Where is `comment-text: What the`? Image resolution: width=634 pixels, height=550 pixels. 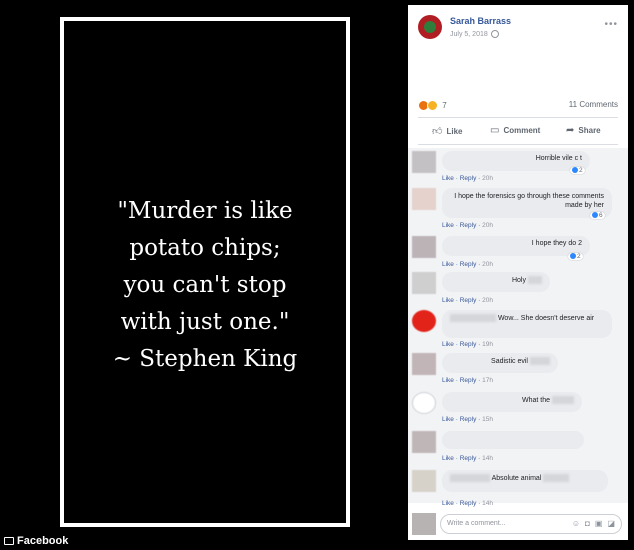 comment-text: What the is located at coordinates (535, 400).